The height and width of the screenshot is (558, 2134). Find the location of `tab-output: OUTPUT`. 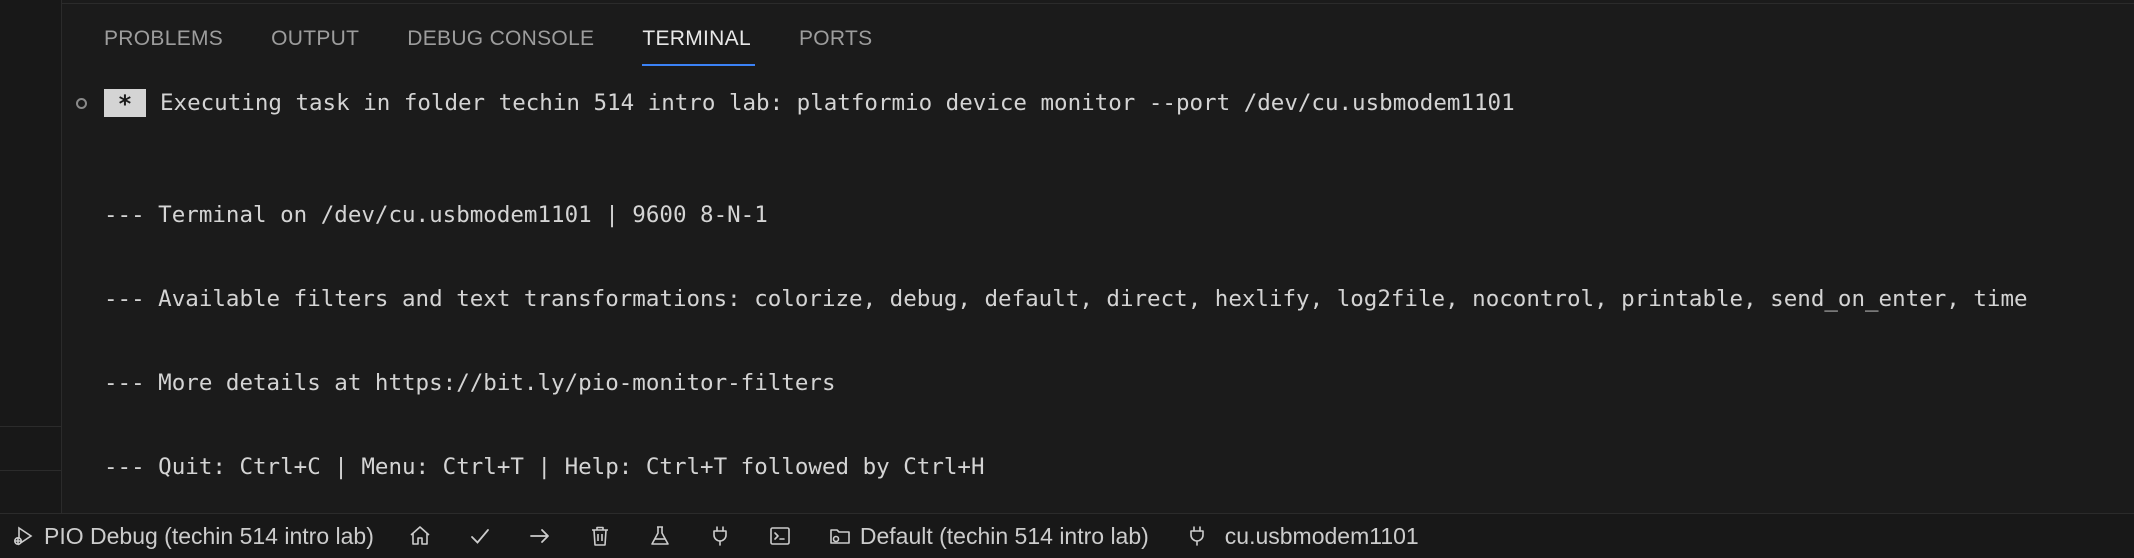

tab-output: OUTPUT is located at coordinates (315, 44).